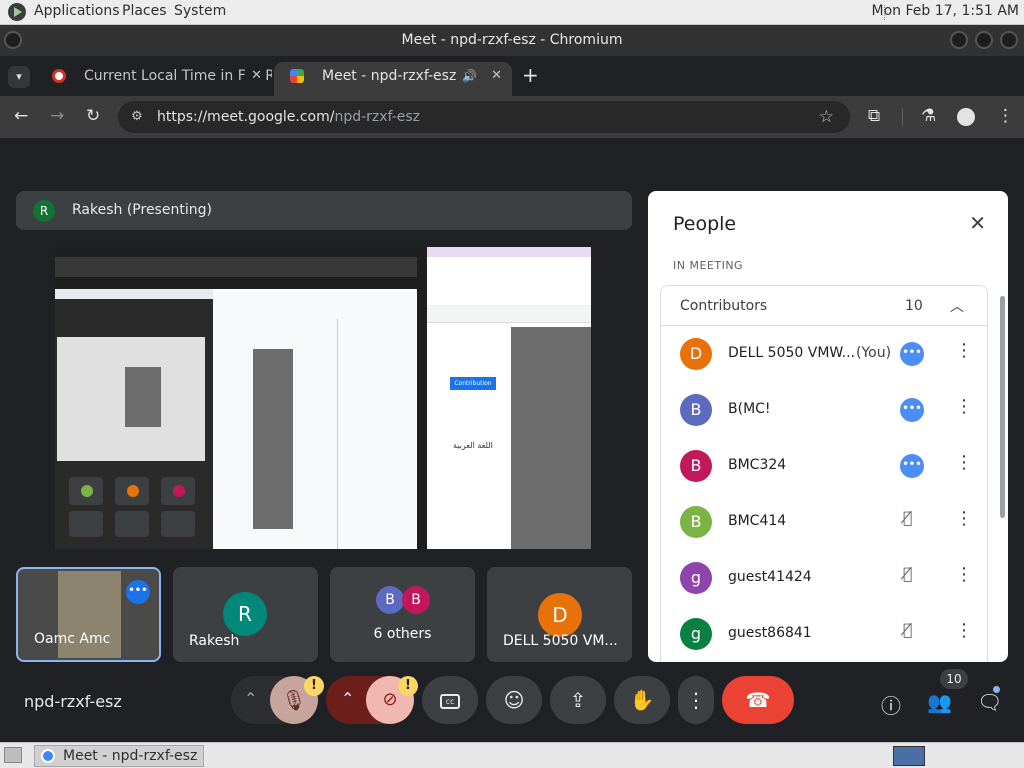 This screenshot has height=768, width=1024. I want to click on labs-icon: ⚗, so click(928, 116).